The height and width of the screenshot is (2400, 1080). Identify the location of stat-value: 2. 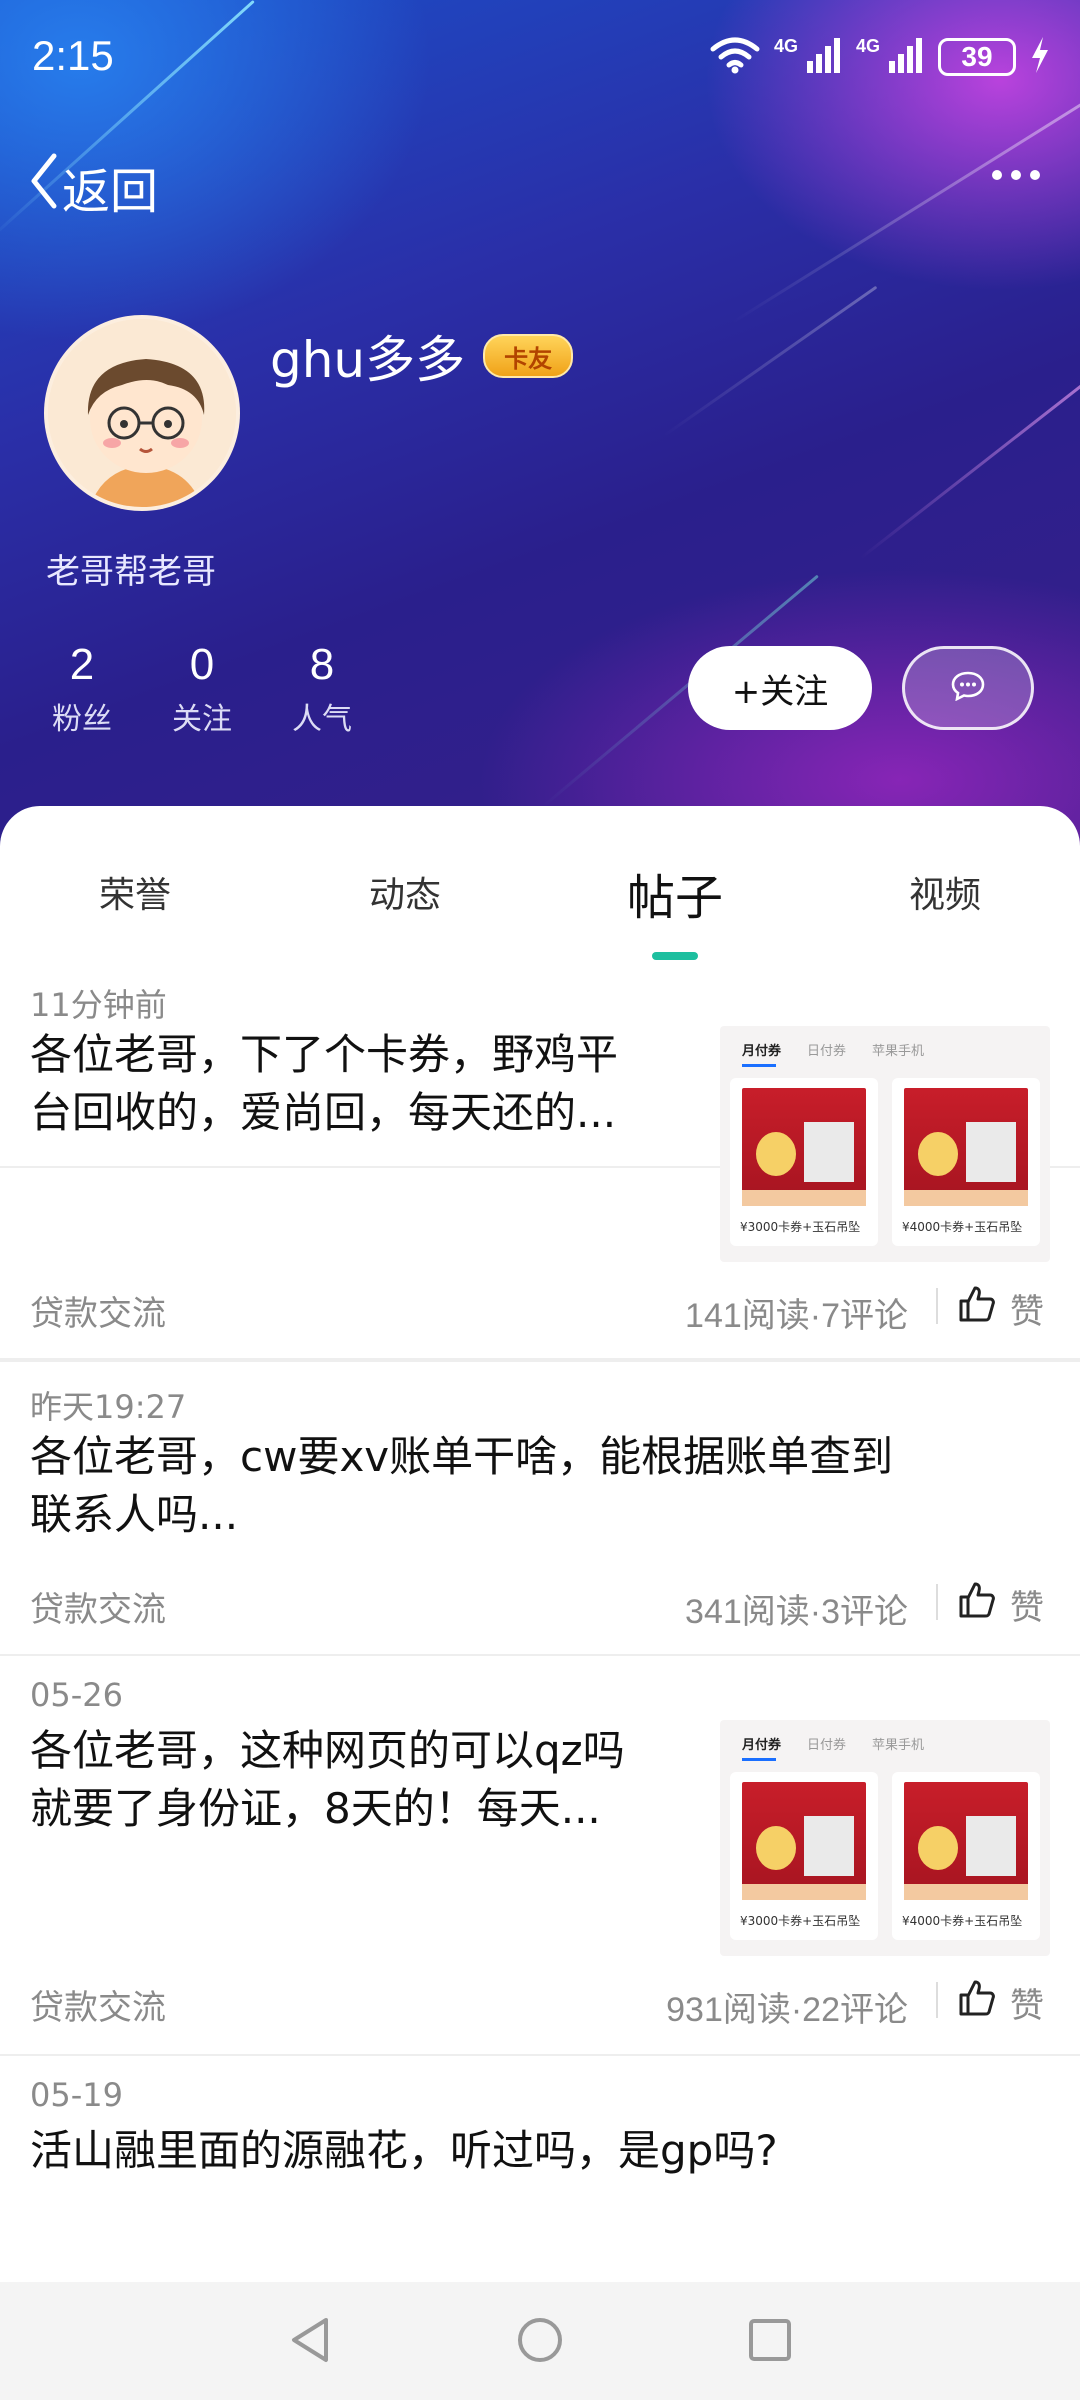
(82, 664).